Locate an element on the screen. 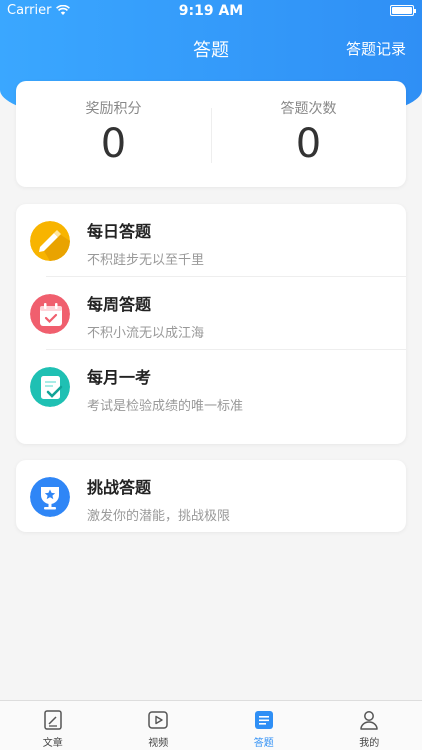 The image size is (422, 750). tab-label: 答题 is located at coordinates (263, 743).